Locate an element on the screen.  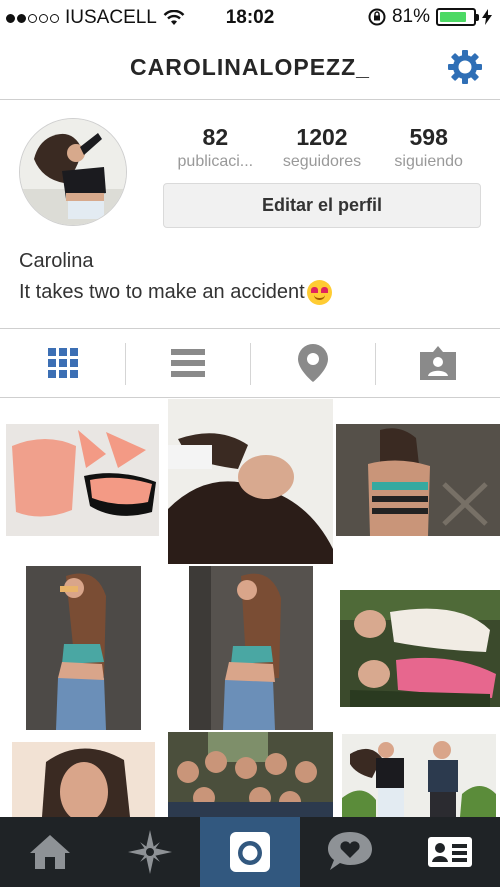
status-right: 81% is located at coordinates (430, 17).